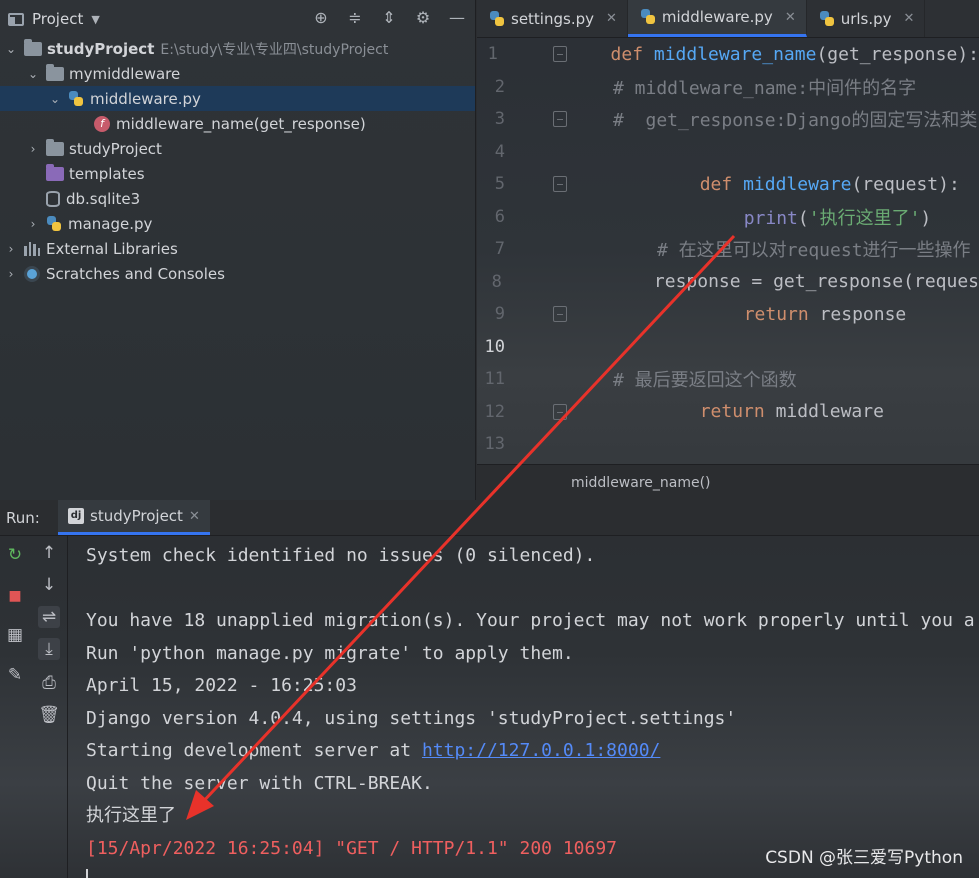  I want to click on tree-item-db-sqlite3: db.sqlite3, so click(237, 198).